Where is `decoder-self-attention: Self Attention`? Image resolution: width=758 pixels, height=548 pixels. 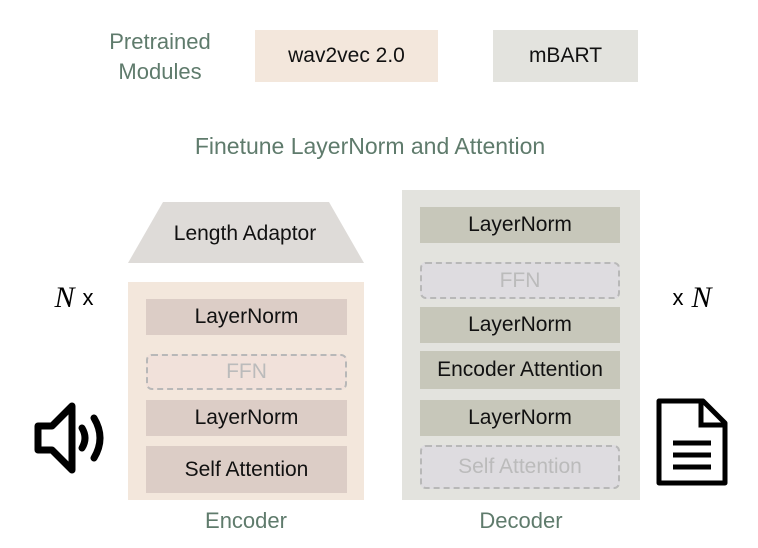
decoder-self-attention: Self Attention is located at coordinates (520, 467).